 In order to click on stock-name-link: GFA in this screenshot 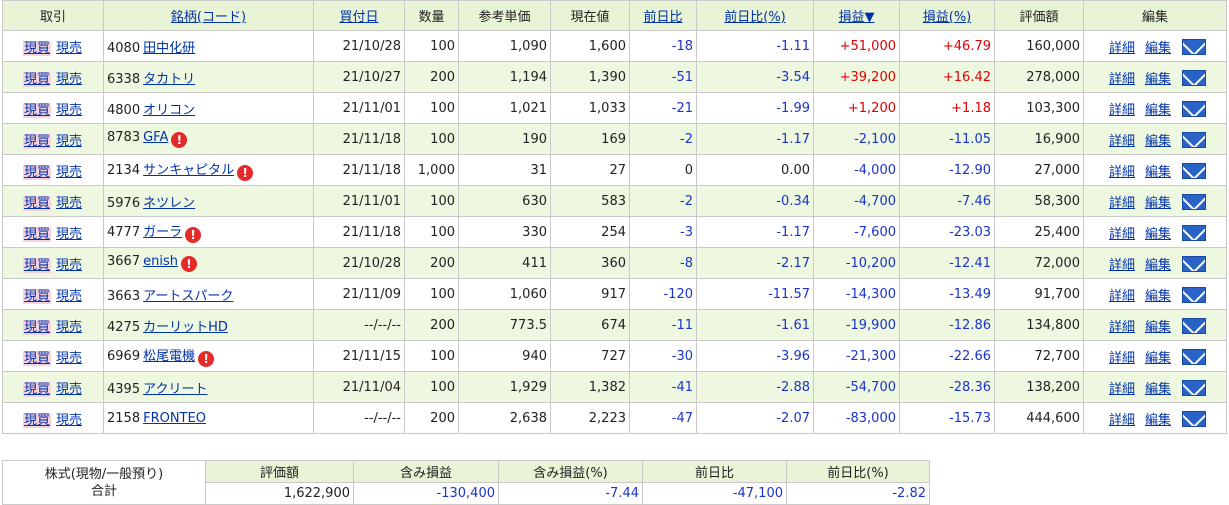, I will do `click(155, 137)`.